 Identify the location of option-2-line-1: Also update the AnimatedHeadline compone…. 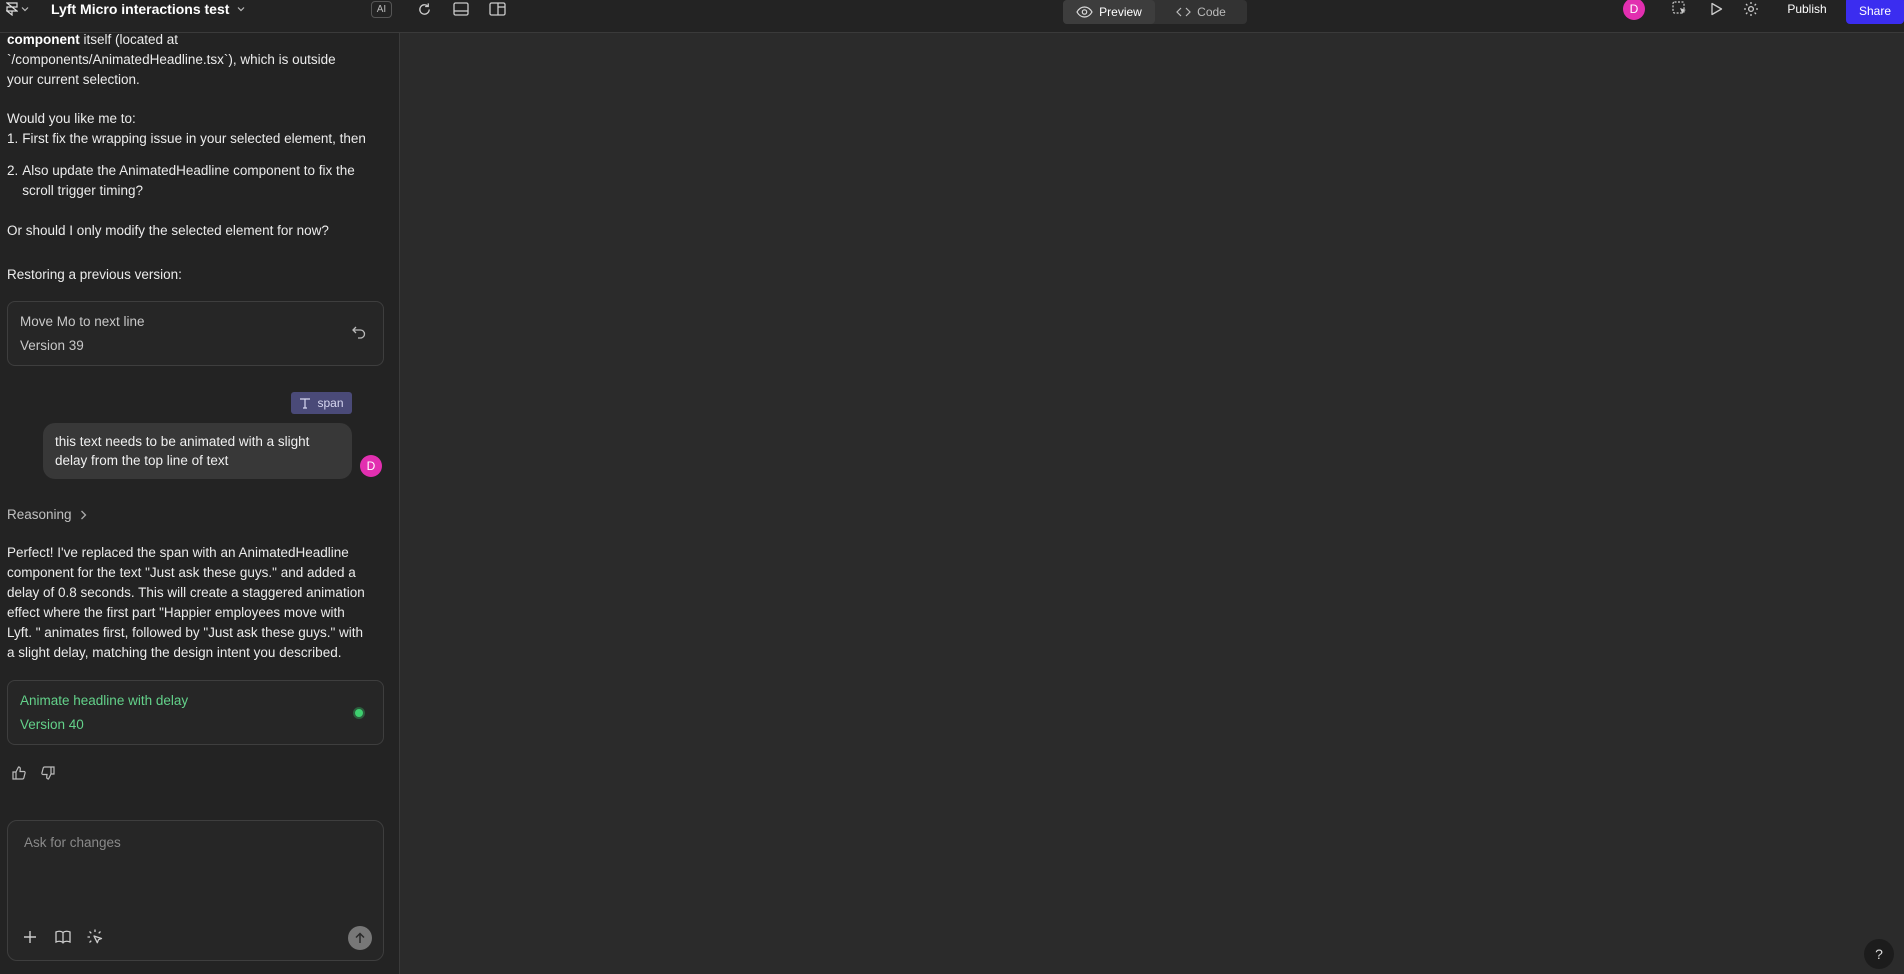
(188, 170).